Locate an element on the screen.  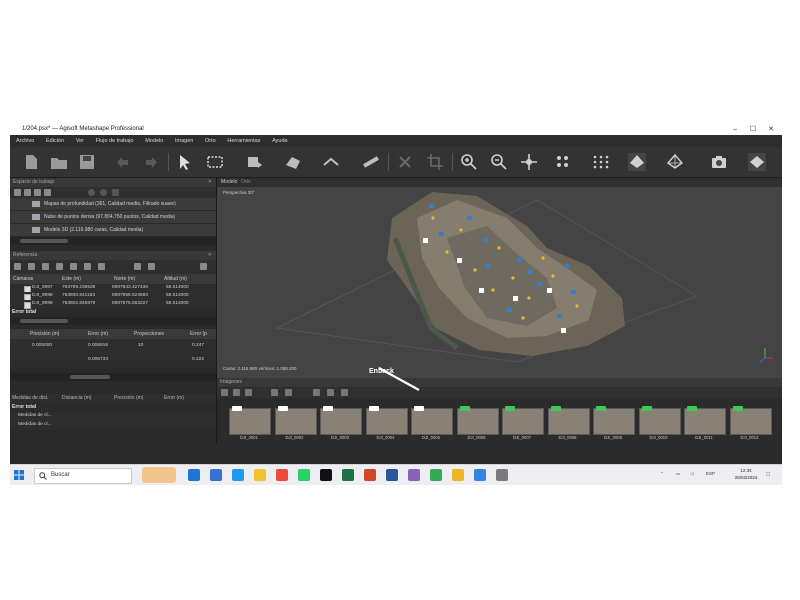
move-icon is located at coordinates (529, 162).